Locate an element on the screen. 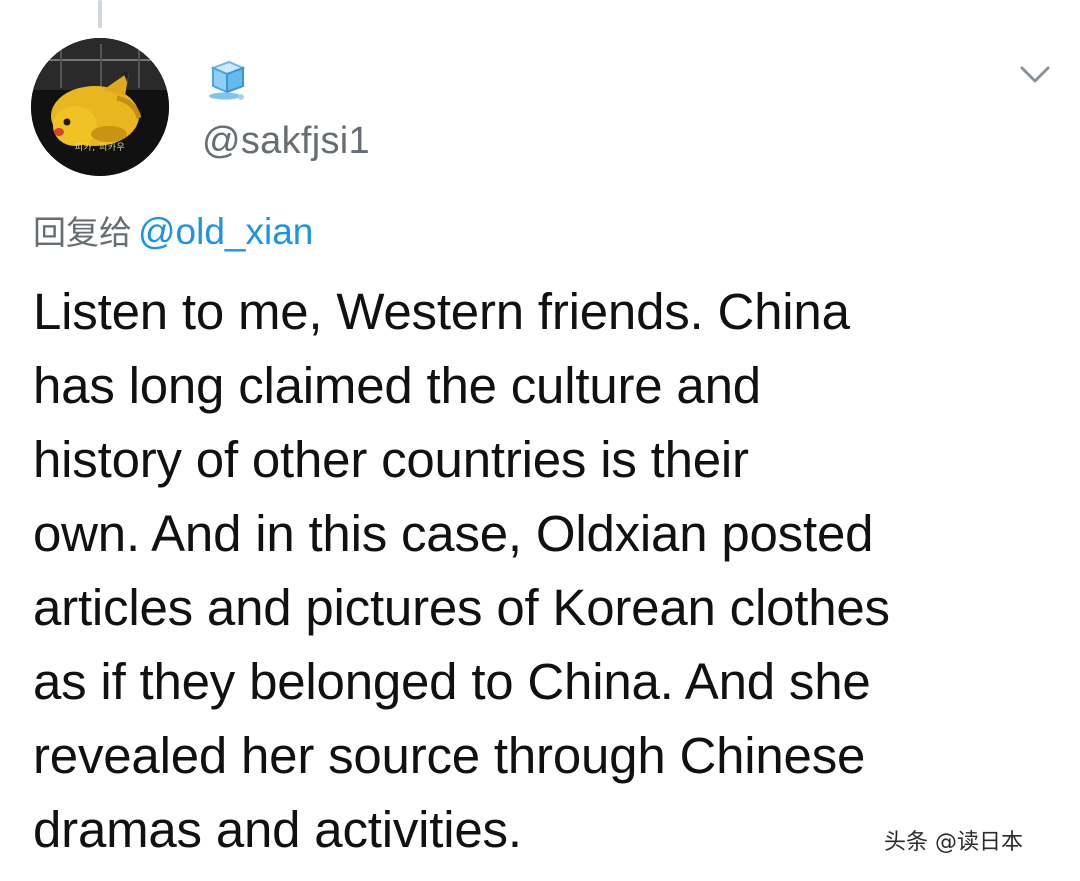  reply-prefix: 回复给 is located at coordinates (82, 232).